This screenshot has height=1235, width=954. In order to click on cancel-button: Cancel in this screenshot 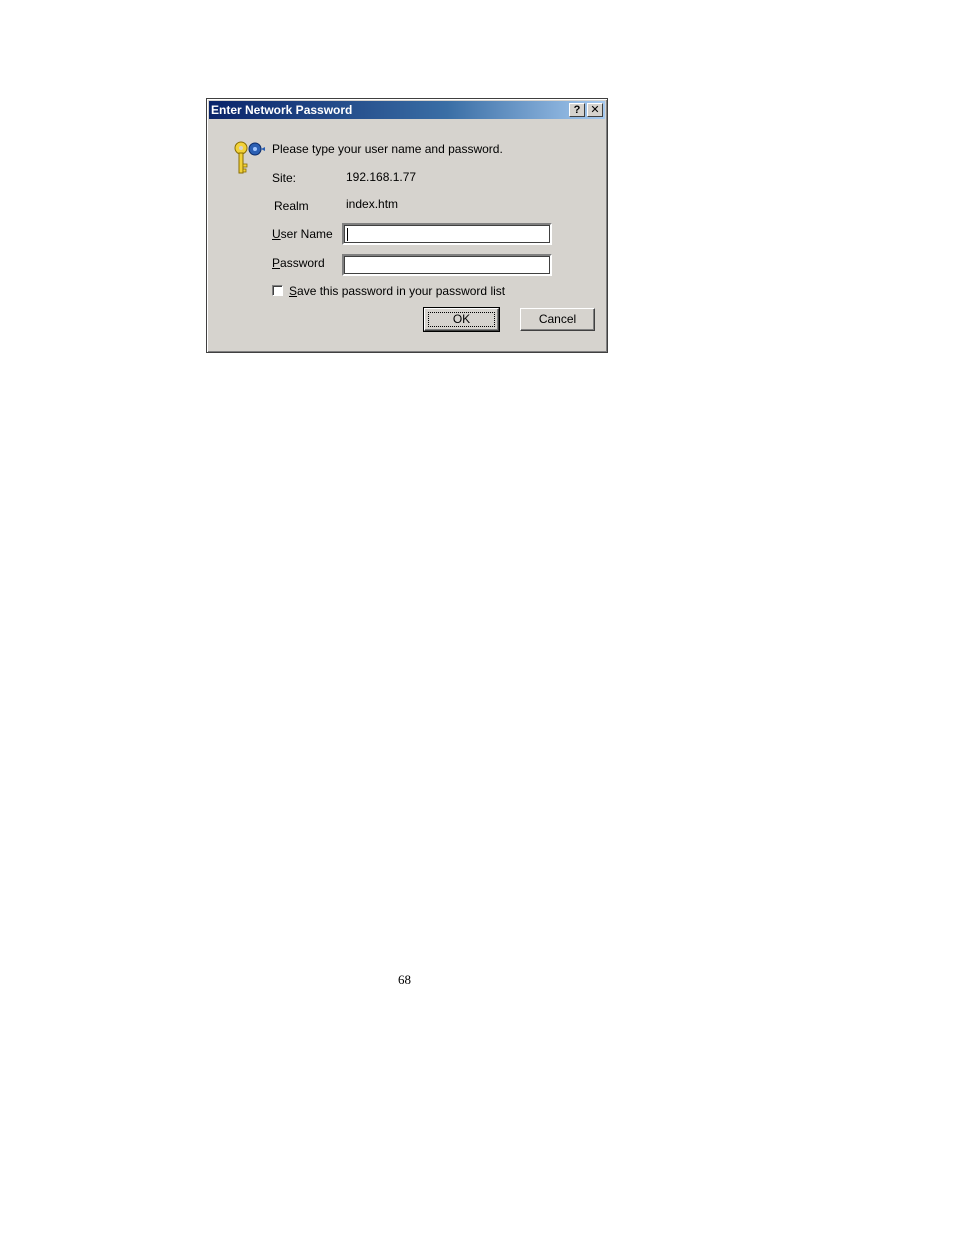, I will do `click(557, 319)`.